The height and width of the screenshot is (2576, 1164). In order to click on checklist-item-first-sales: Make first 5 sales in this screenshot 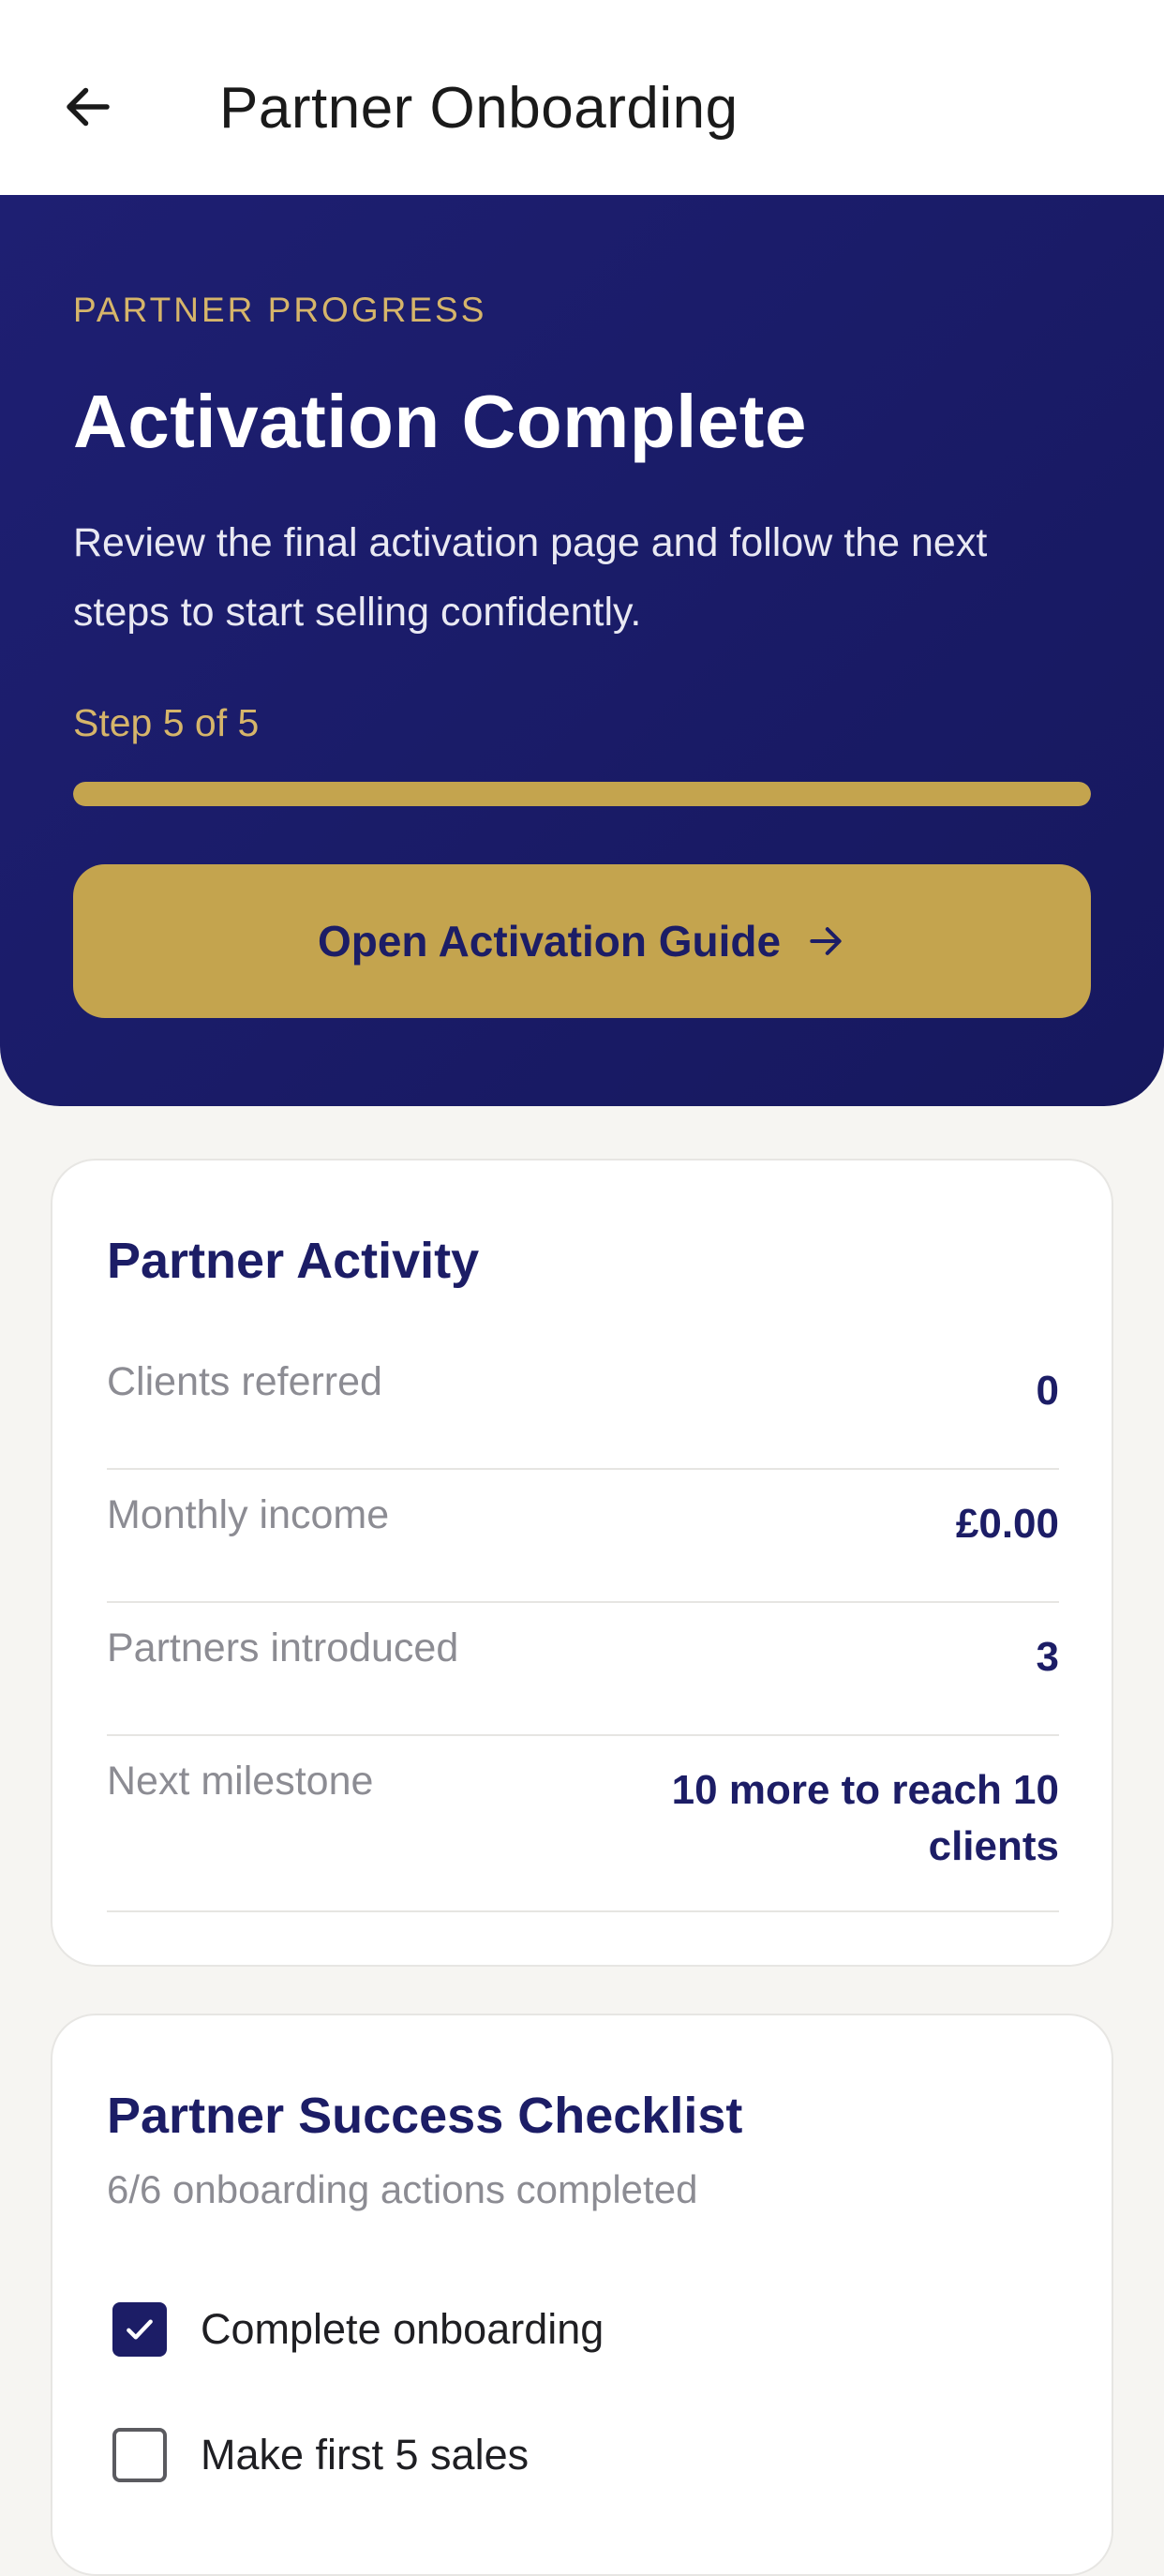, I will do `click(321, 2455)`.